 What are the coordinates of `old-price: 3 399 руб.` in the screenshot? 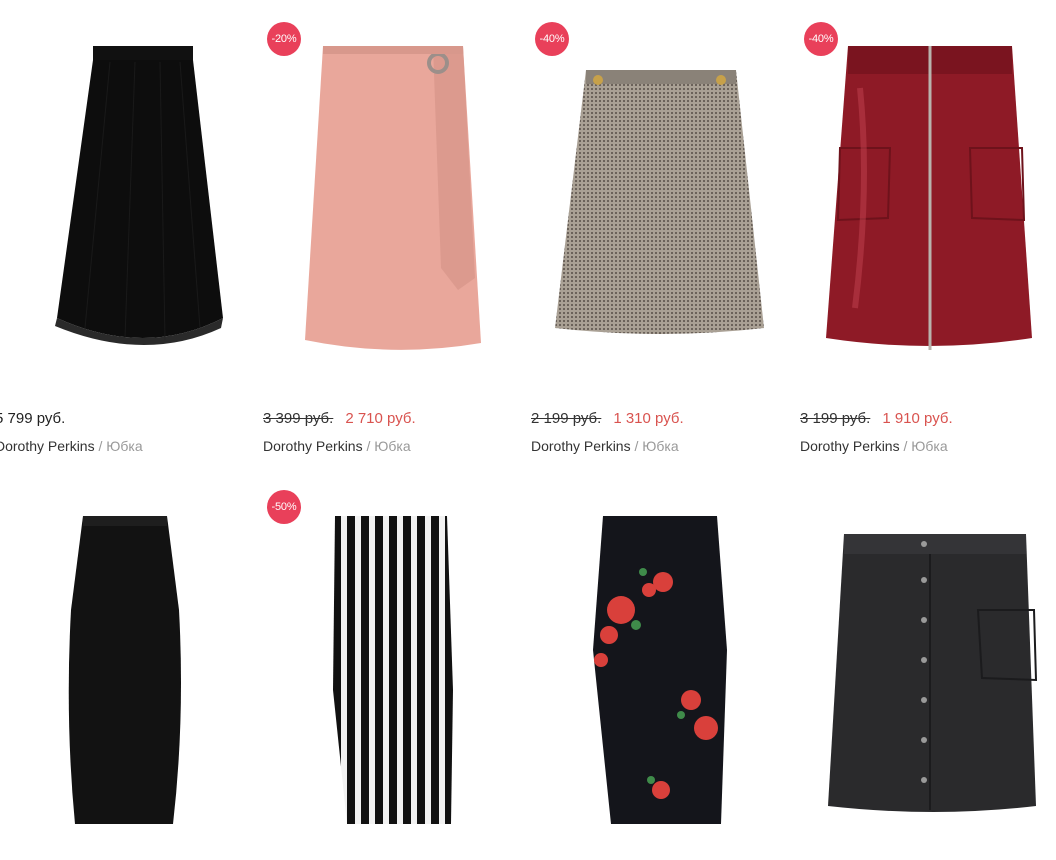 It's located at (298, 418).